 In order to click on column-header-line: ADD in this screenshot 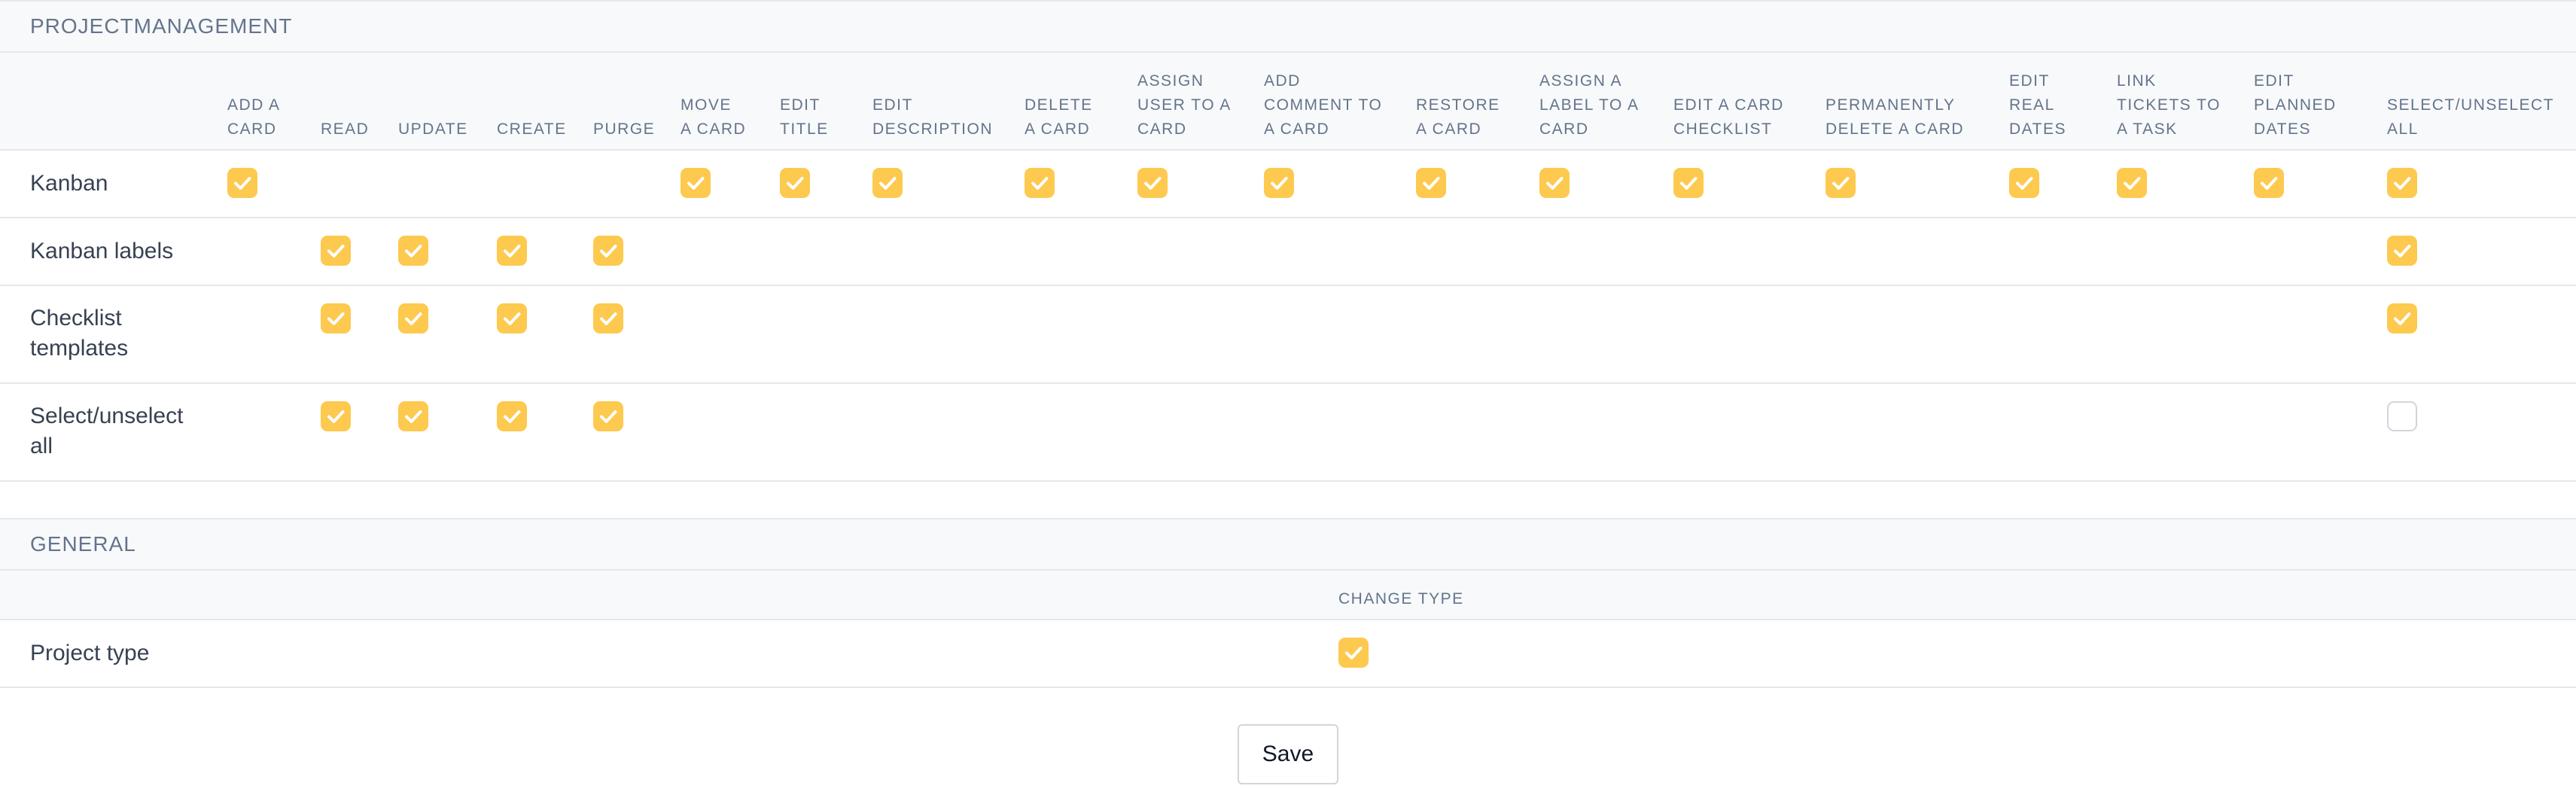, I will do `click(1283, 81)`.